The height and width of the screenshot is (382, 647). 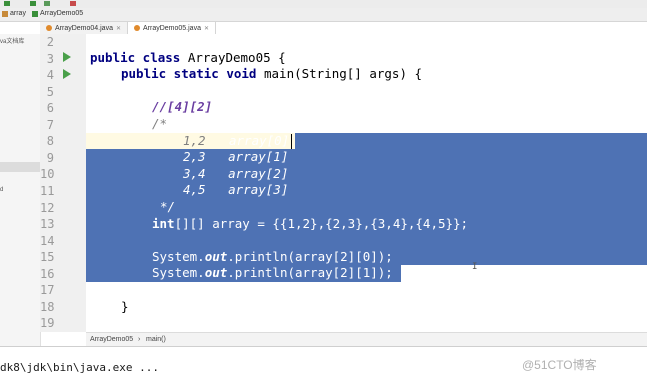 I want to click on code-line-18: }, so click(x=125, y=306).